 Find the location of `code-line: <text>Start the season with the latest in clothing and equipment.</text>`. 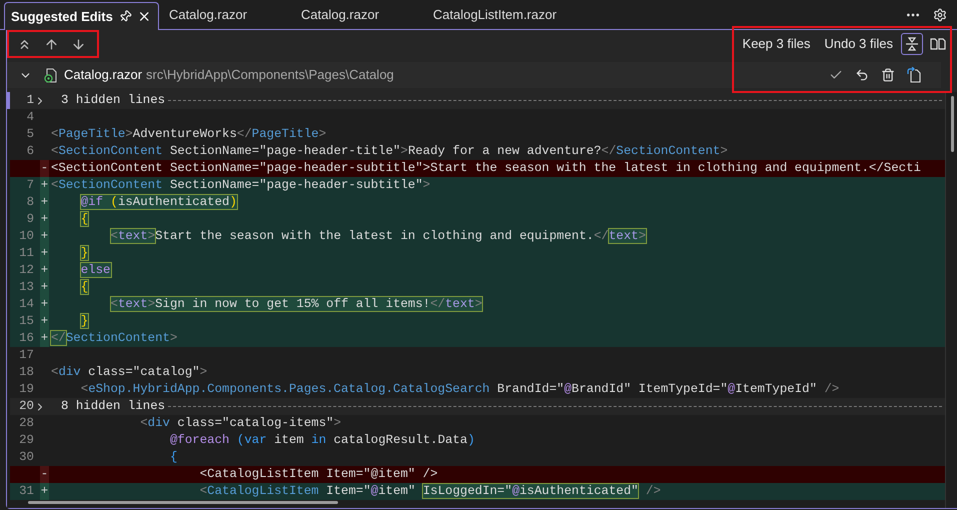

code-line: <text>Start the season with the latest in clothing and equipment.</text> is located at coordinates (378, 236).